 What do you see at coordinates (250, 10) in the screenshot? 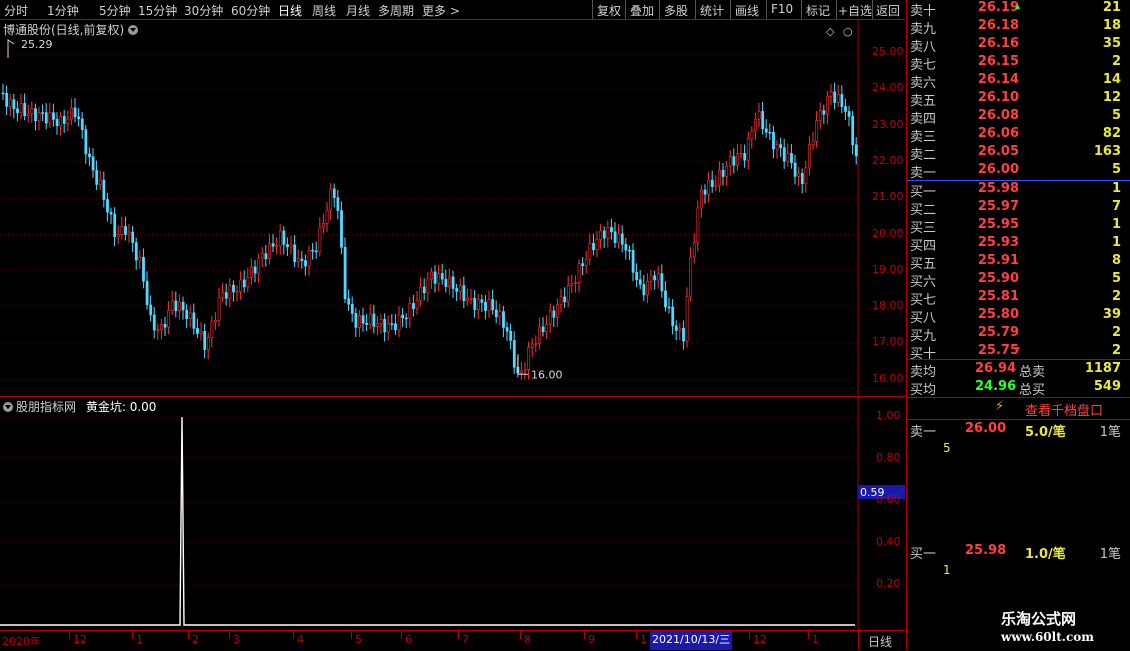
I see `period-tab-60min: 60分钟` at bounding box center [250, 10].